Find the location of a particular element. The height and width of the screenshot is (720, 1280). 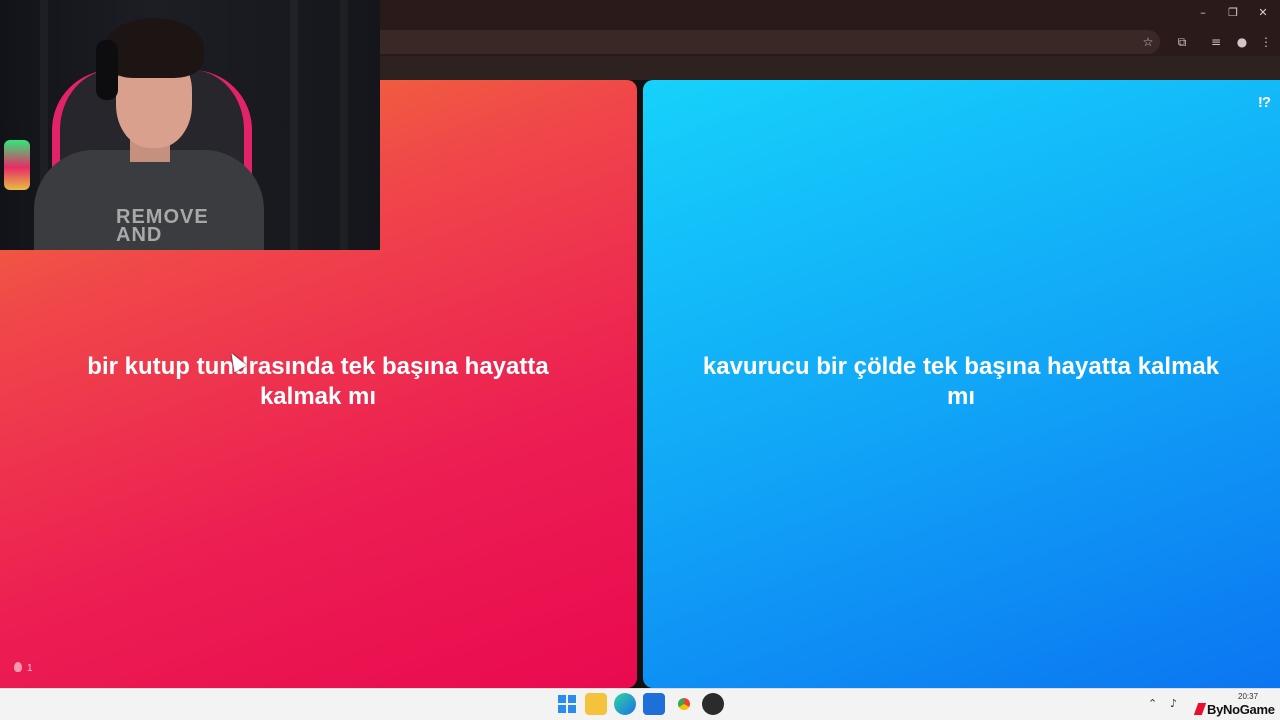

microphone-icon: ♪ is located at coordinates (1173, 703).